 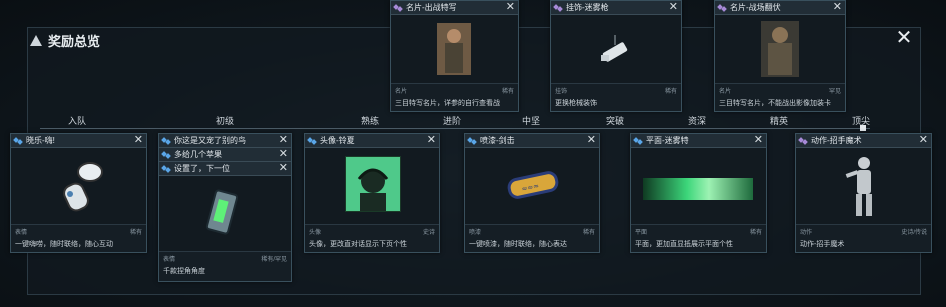 I want to click on card-header-1: 你这是又宠了别的鸟 ✕, so click(x=225, y=141).